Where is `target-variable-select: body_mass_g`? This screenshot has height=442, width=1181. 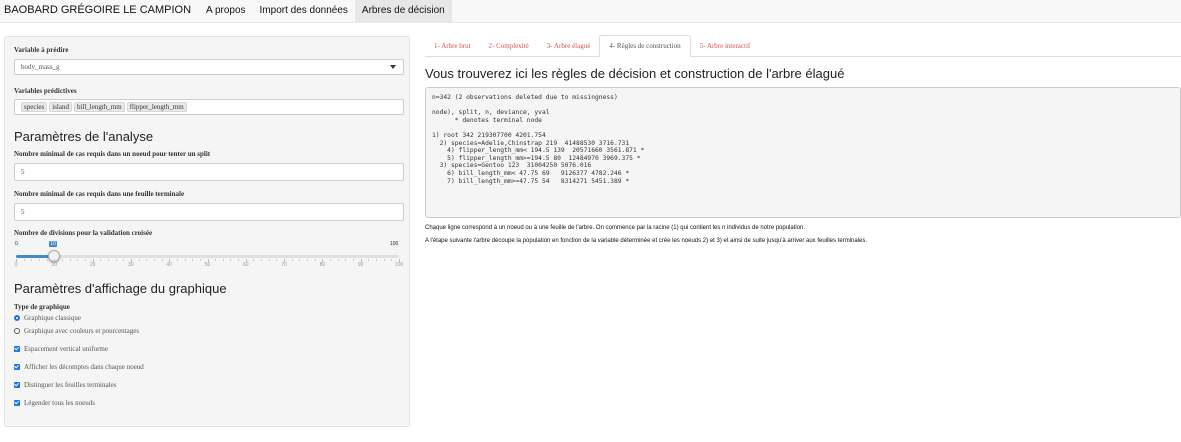 target-variable-select: body_mass_g is located at coordinates (209, 67).